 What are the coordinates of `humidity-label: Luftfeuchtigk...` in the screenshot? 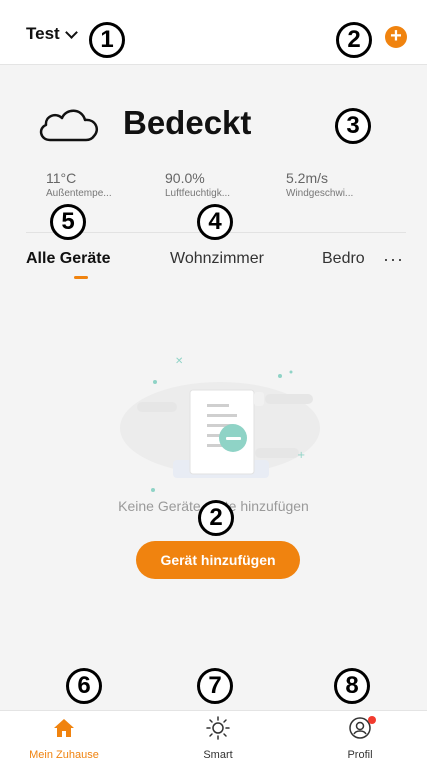 It's located at (198, 193).